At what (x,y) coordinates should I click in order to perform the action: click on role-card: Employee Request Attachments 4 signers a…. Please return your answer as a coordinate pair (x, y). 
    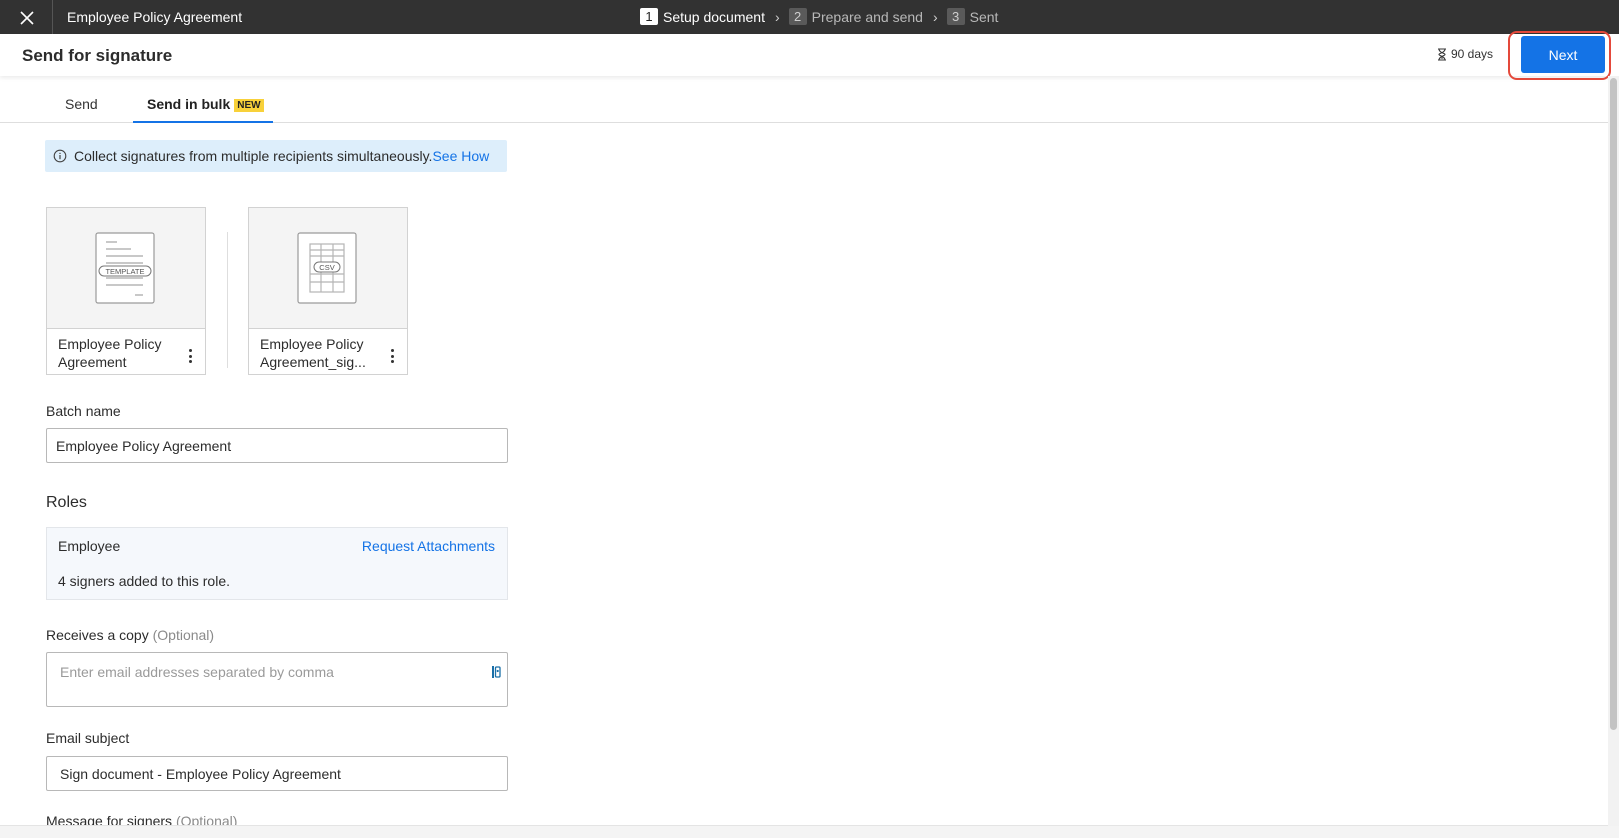
    Looking at the image, I should click on (277, 563).